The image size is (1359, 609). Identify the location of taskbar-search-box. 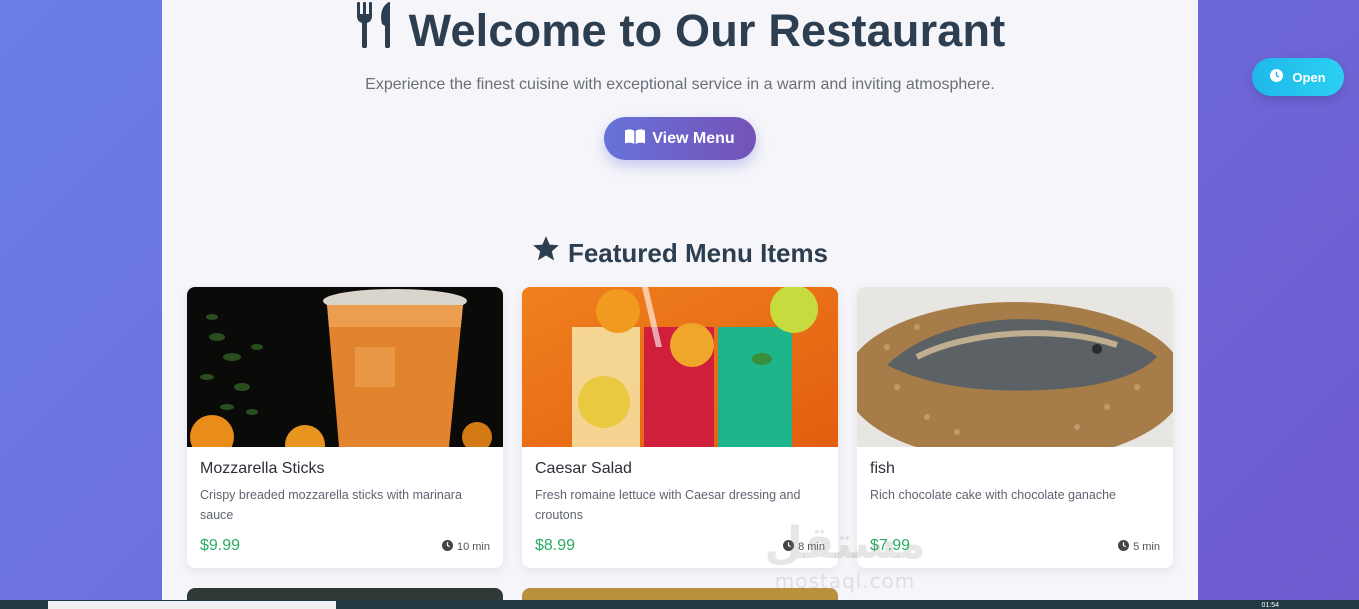
(192, 605).